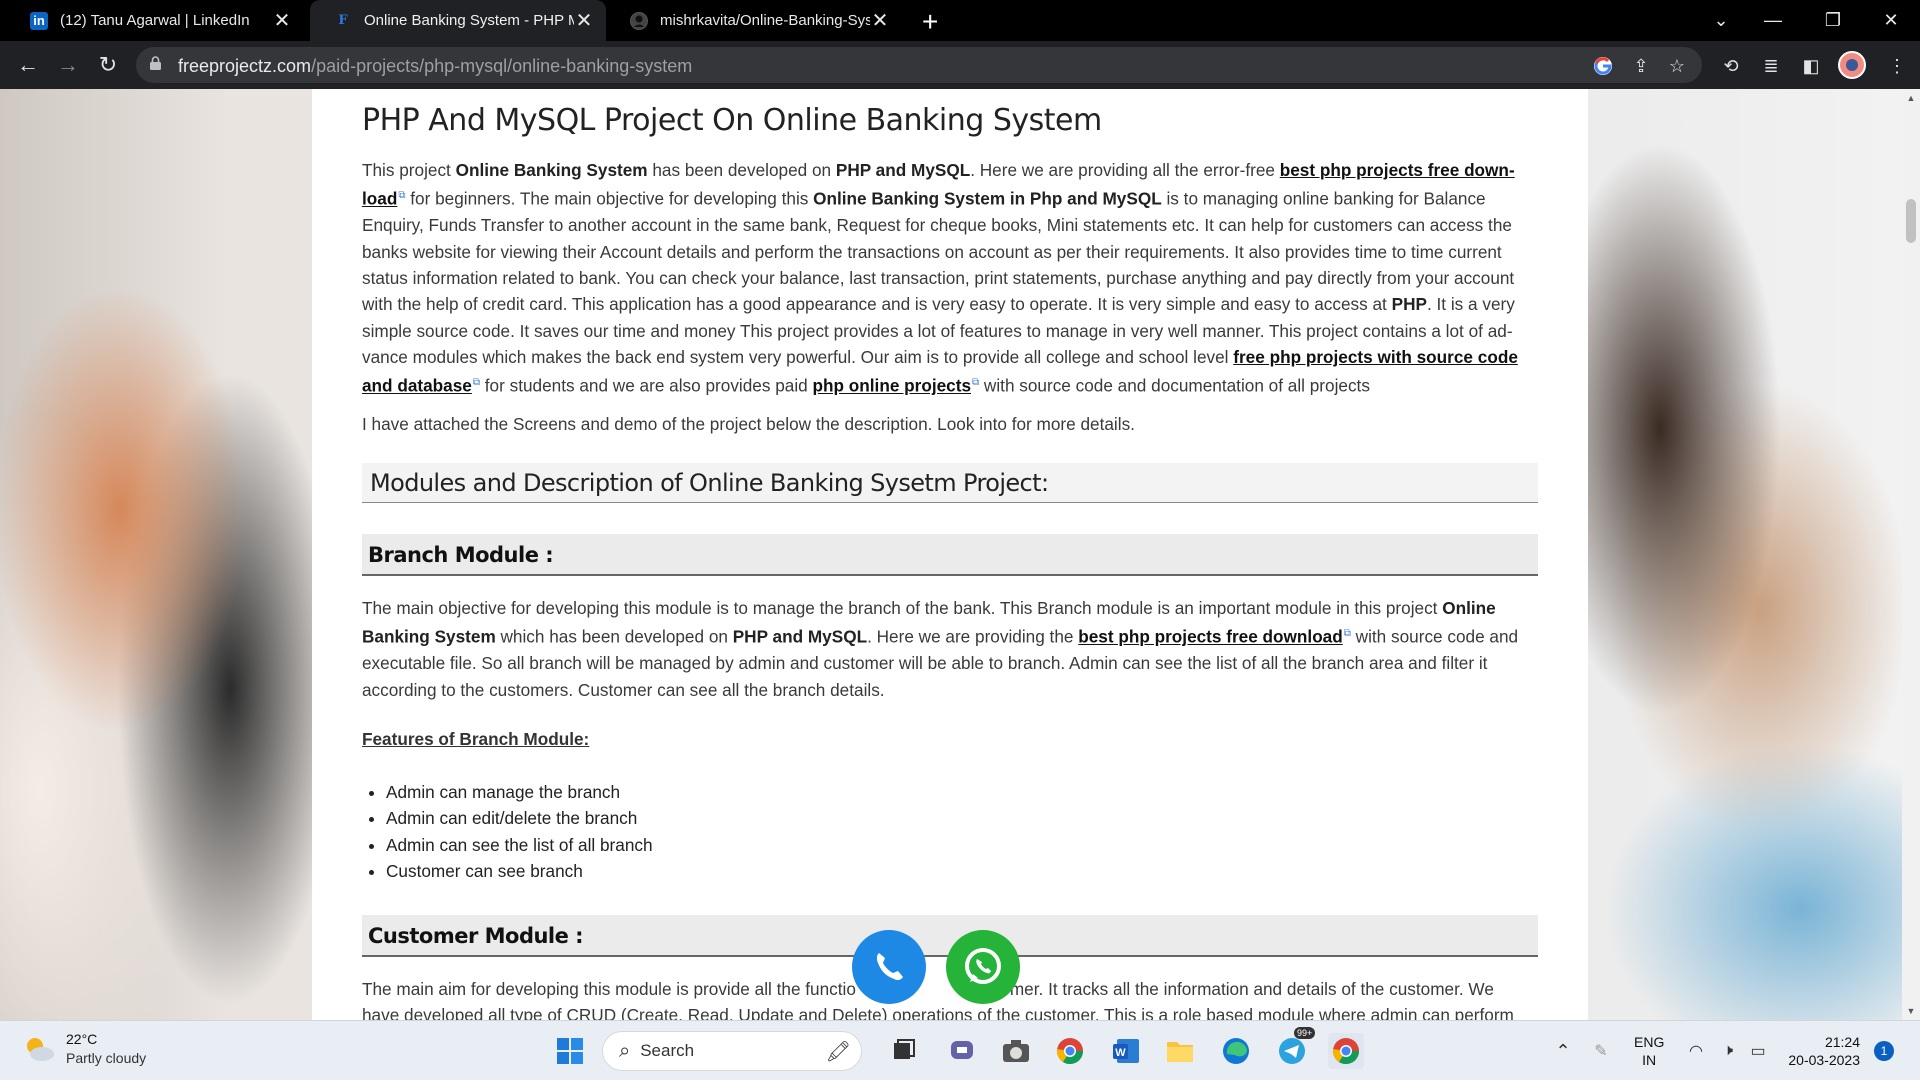 This screenshot has height=1080, width=1920. Describe the element at coordinates (1180, 1051) in the screenshot. I see `file-explorer-icon` at that location.